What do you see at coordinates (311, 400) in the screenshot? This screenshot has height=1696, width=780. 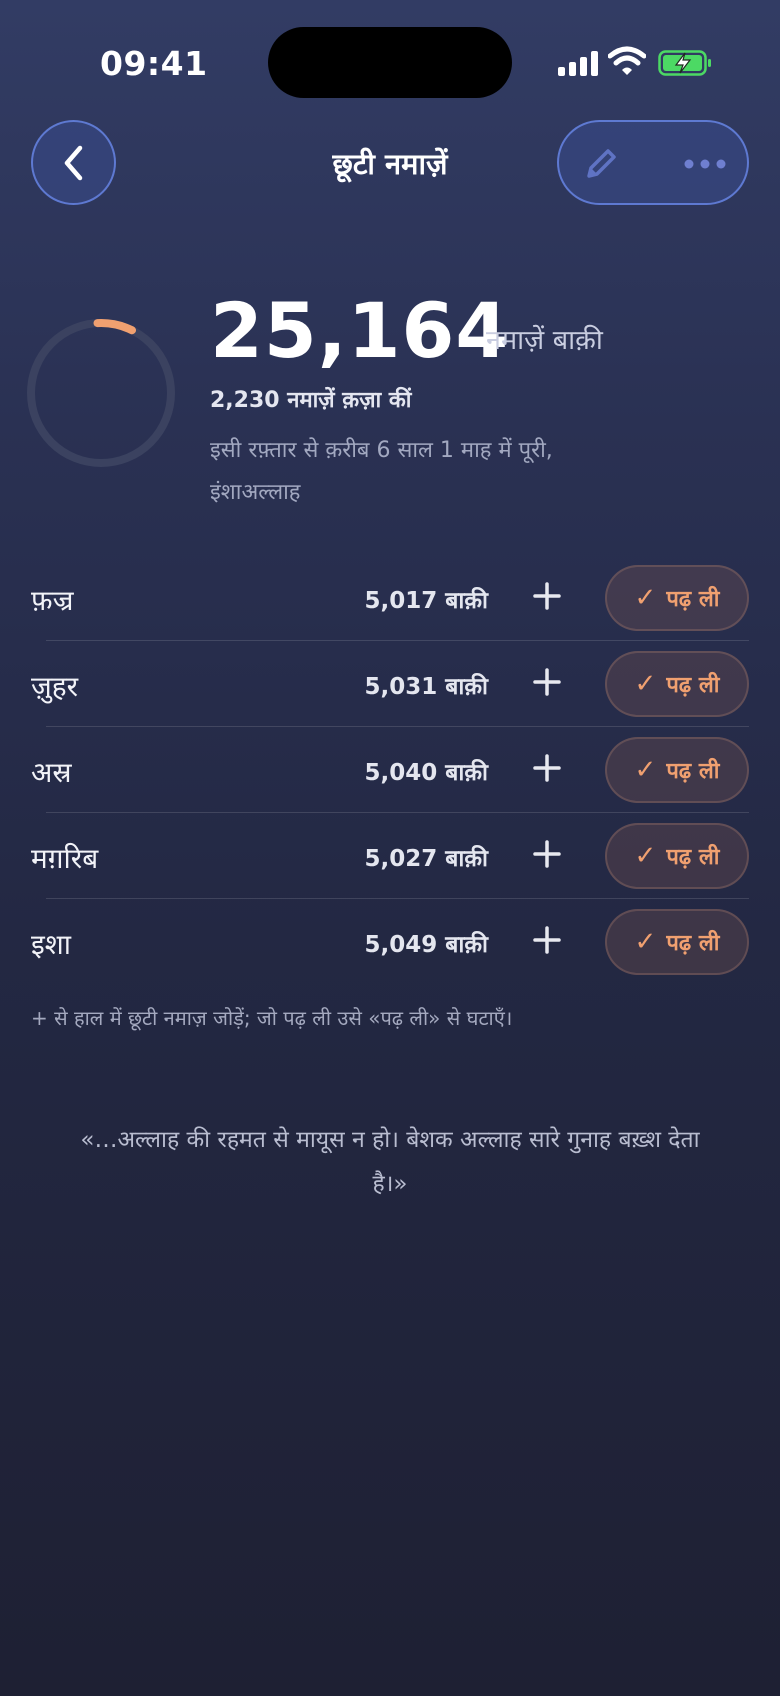 I see `completed-count: 2,230 नमाज़ें क़ज़ा कीं` at bounding box center [311, 400].